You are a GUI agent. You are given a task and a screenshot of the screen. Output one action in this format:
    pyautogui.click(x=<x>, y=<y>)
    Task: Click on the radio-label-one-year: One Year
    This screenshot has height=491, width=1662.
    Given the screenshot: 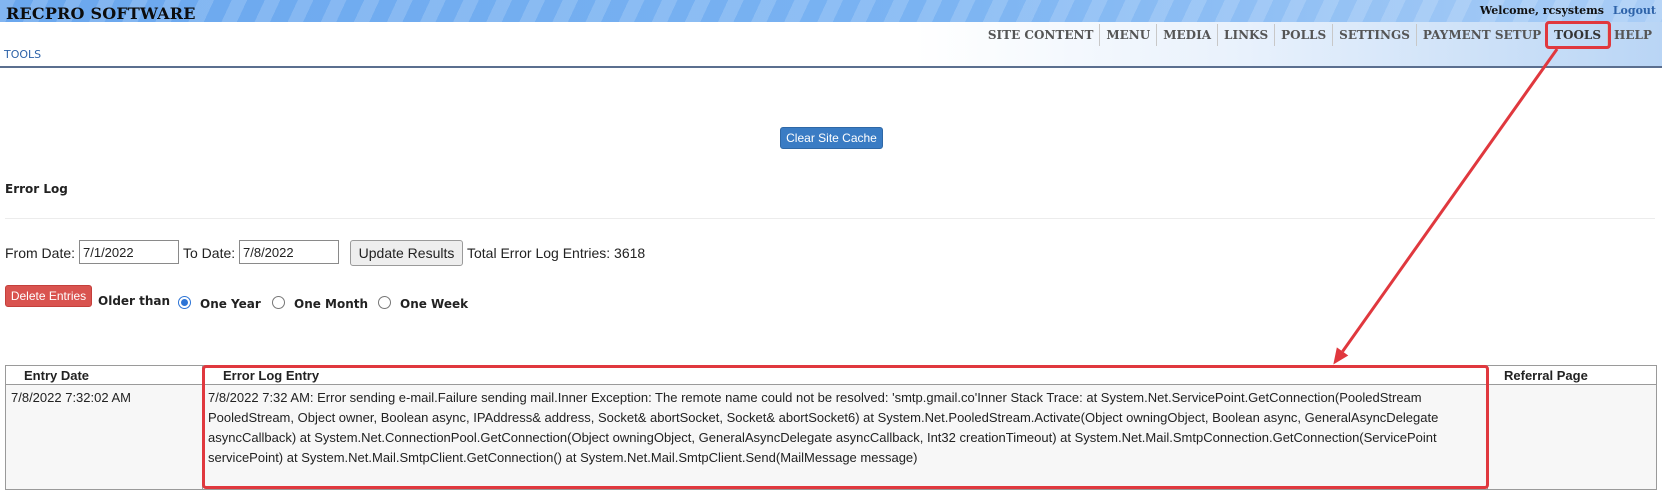 What is the action you would take?
    pyautogui.click(x=230, y=304)
    